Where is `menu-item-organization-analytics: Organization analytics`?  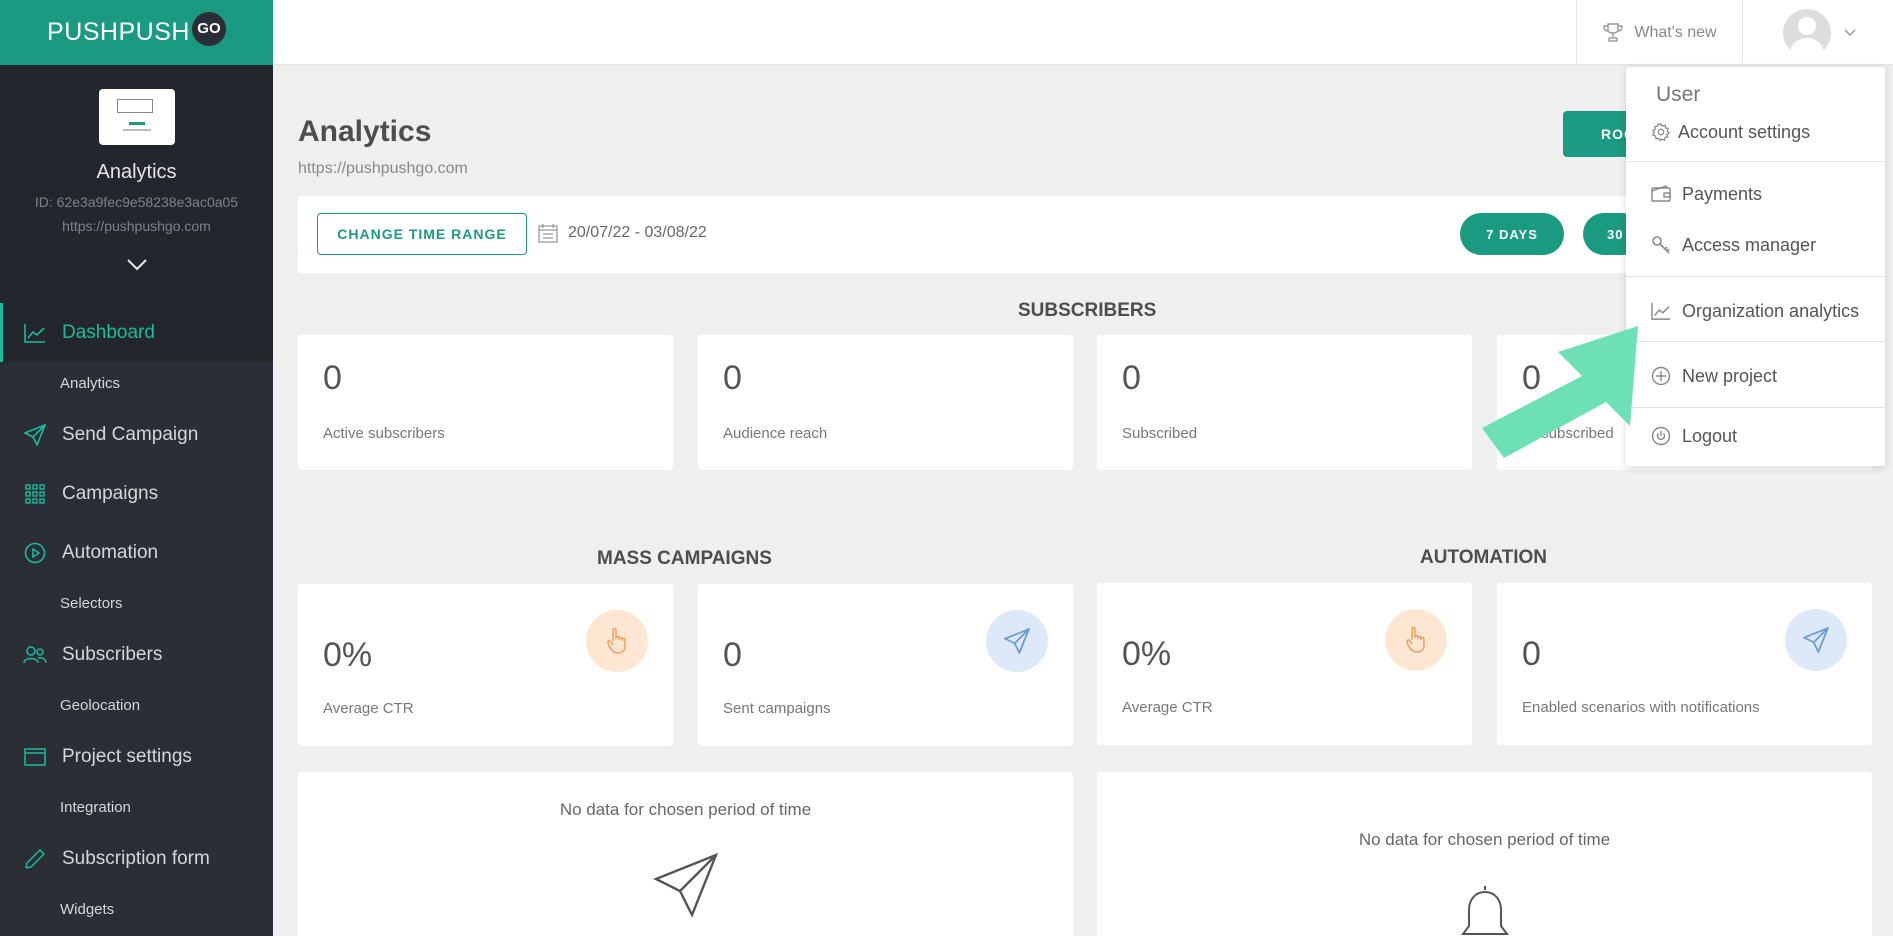
menu-item-organization-analytics: Organization analytics is located at coordinates (1755, 311).